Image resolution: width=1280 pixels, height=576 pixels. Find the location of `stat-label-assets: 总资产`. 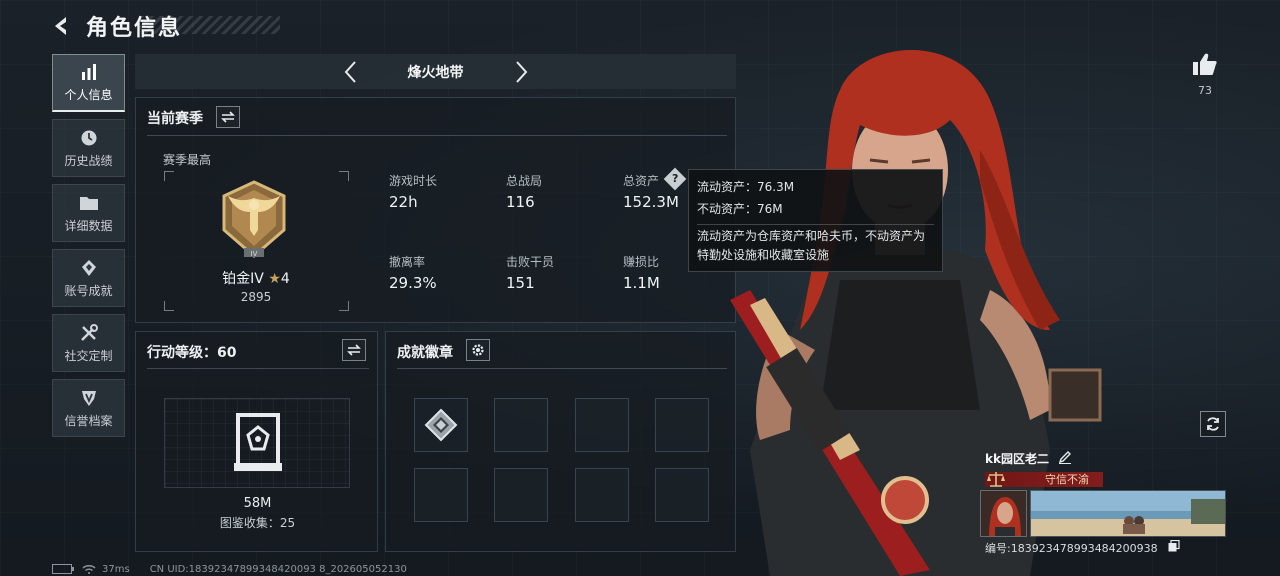

stat-label-assets: 总资产 is located at coordinates (641, 181).